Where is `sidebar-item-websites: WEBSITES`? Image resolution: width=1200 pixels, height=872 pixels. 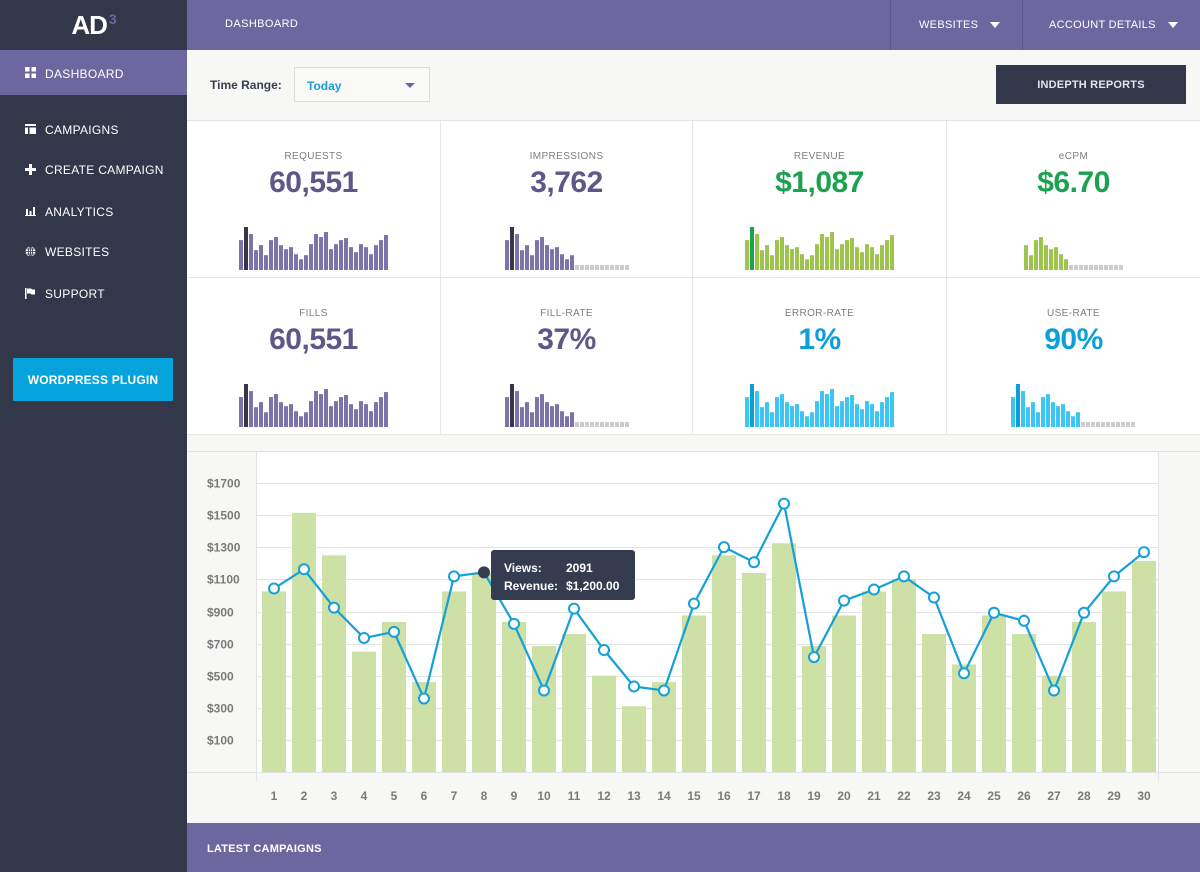
sidebar-item-websites: WEBSITES is located at coordinates (93, 251).